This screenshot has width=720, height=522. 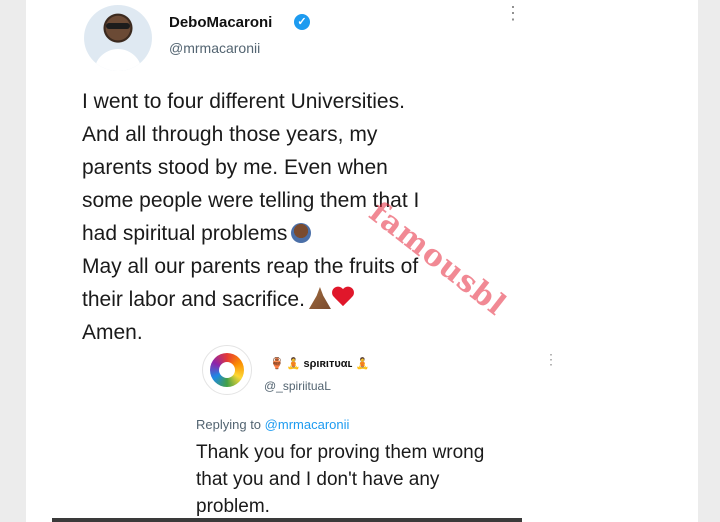 What do you see at coordinates (307, 424) in the screenshot?
I see `replying-handle-link: @mrmacaronii` at bounding box center [307, 424].